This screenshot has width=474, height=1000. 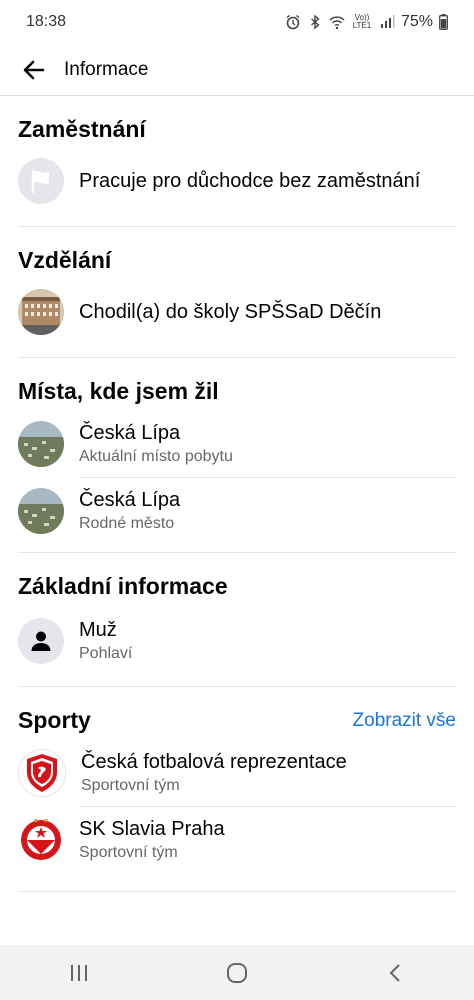 What do you see at coordinates (237, 891) in the screenshot?
I see `section-divider` at bounding box center [237, 891].